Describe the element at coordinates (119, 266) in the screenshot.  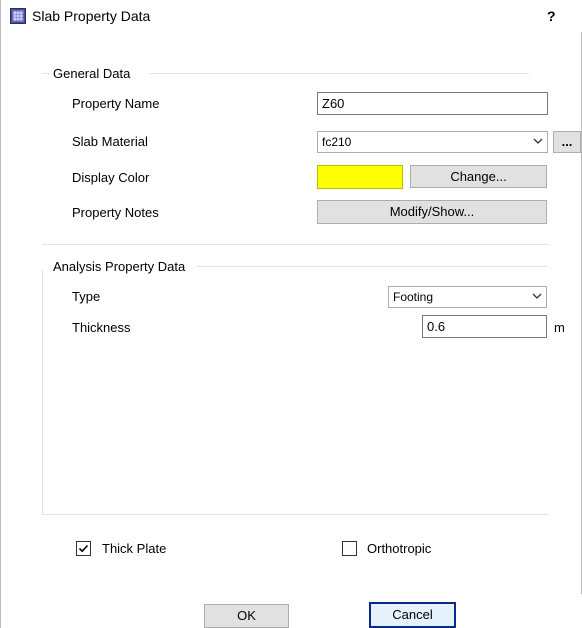
I see `analysis-heading: Analysis Property Data` at that location.